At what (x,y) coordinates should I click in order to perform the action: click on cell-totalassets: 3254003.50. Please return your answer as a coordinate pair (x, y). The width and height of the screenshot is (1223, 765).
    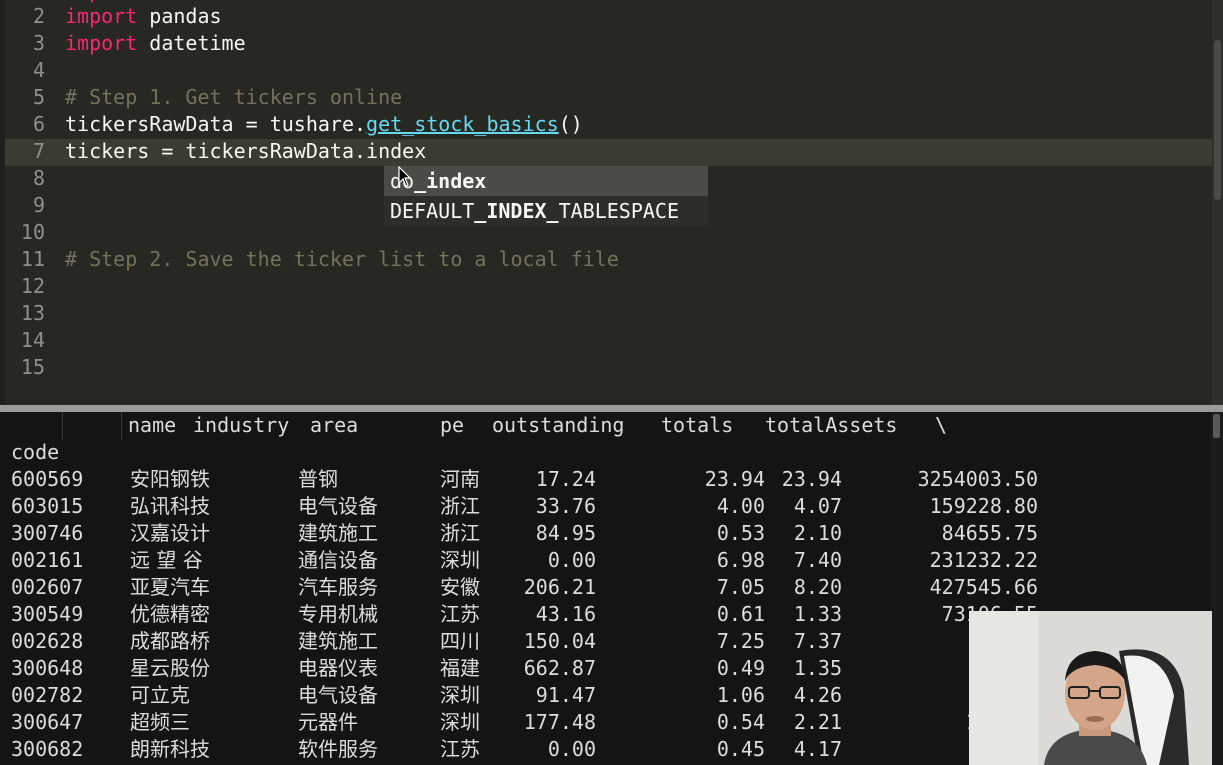
    Looking at the image, I should click on (977, 479).